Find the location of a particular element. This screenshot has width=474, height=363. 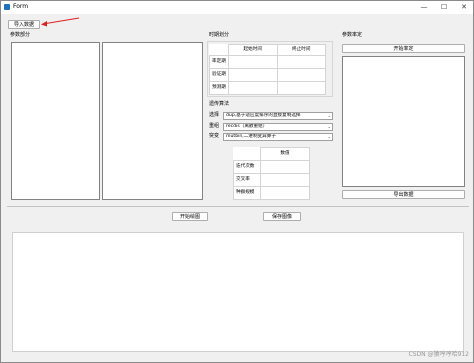

start-calibration-button: 开始率定 is located at coordinates (403, 48).